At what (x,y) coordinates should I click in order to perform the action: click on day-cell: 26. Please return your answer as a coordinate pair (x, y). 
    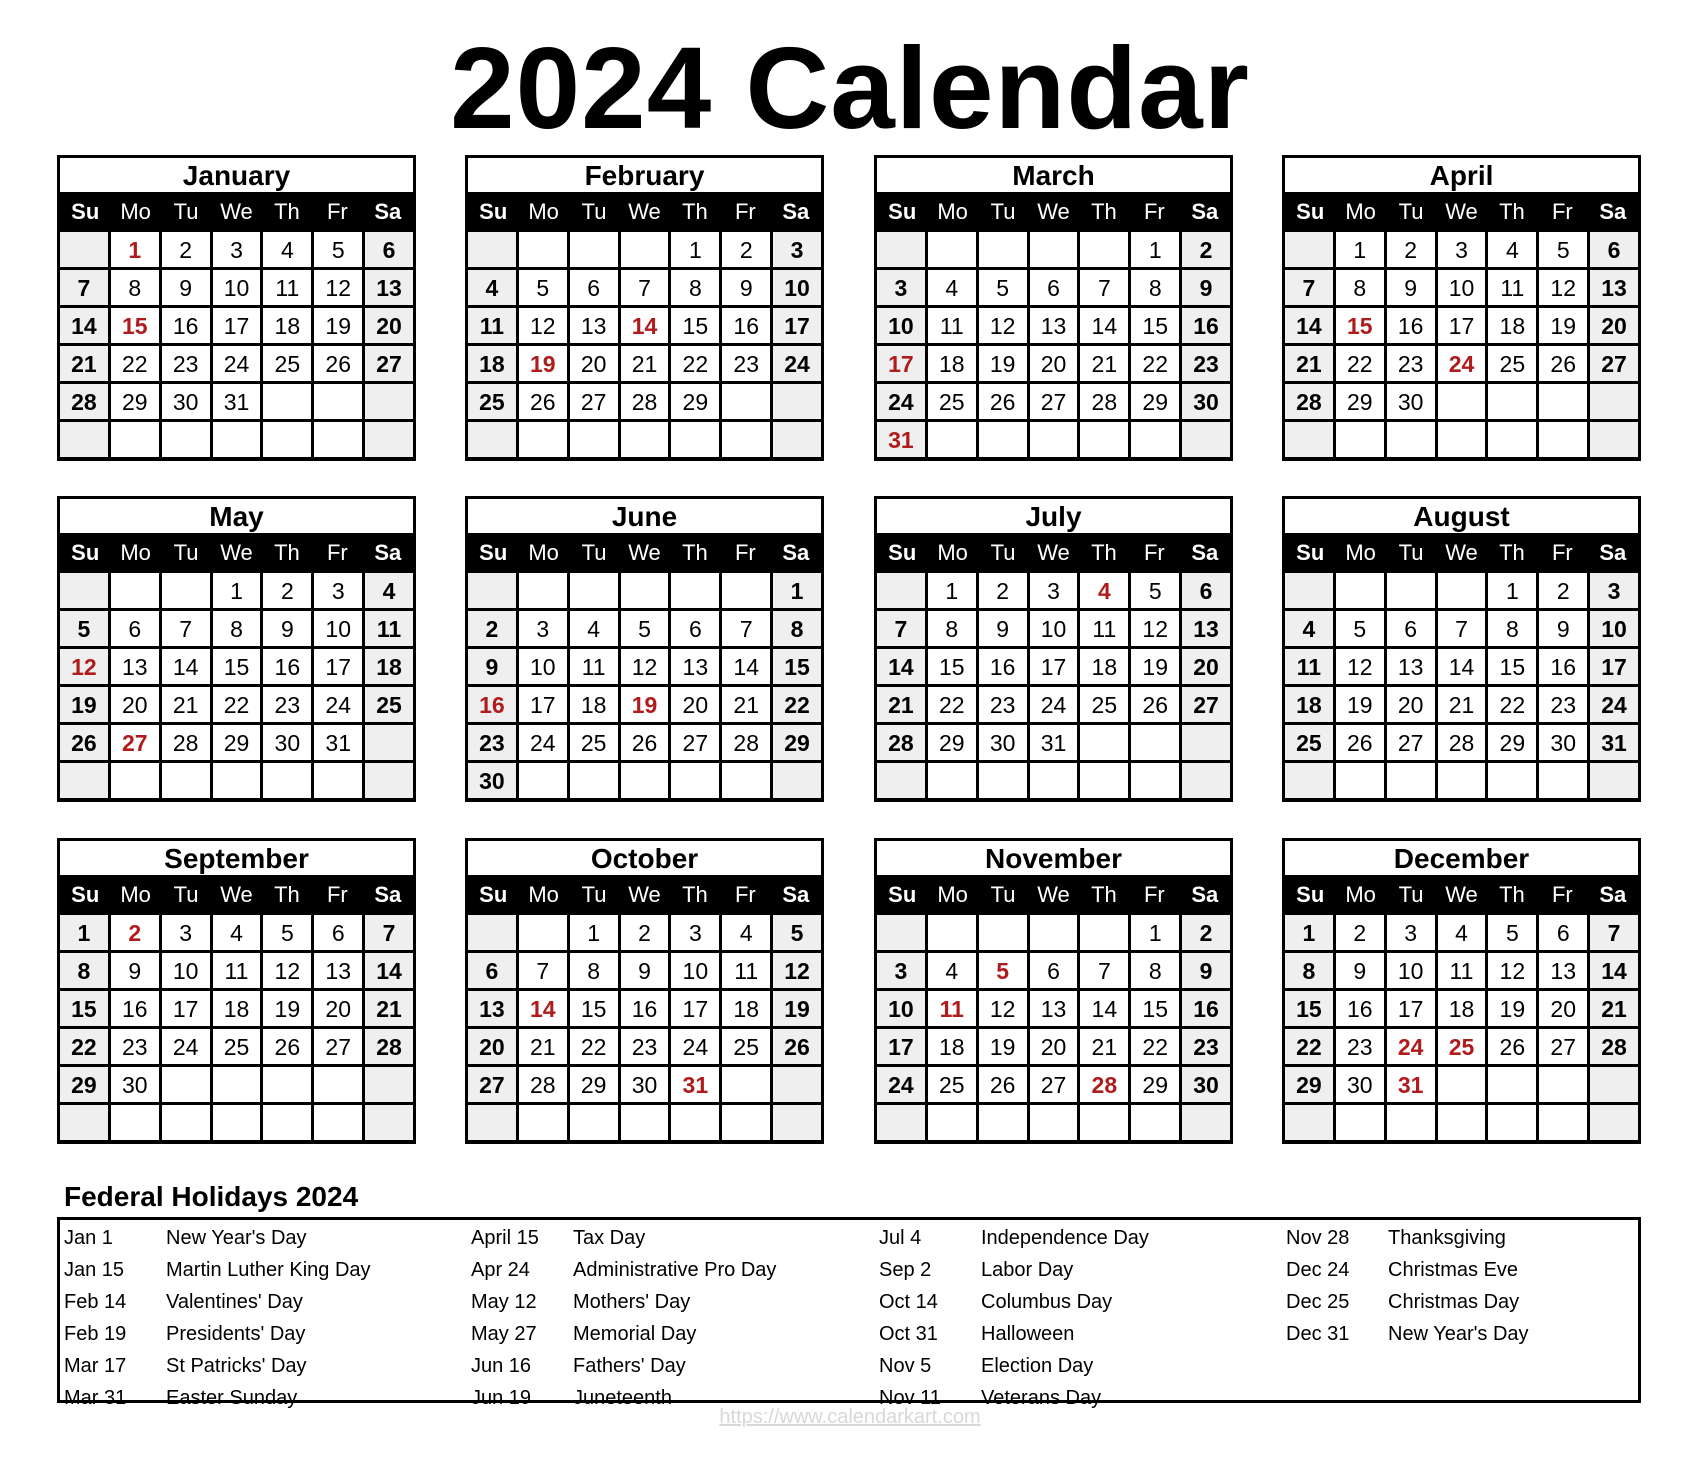
    Looking at the image, I should click on (338, 363).